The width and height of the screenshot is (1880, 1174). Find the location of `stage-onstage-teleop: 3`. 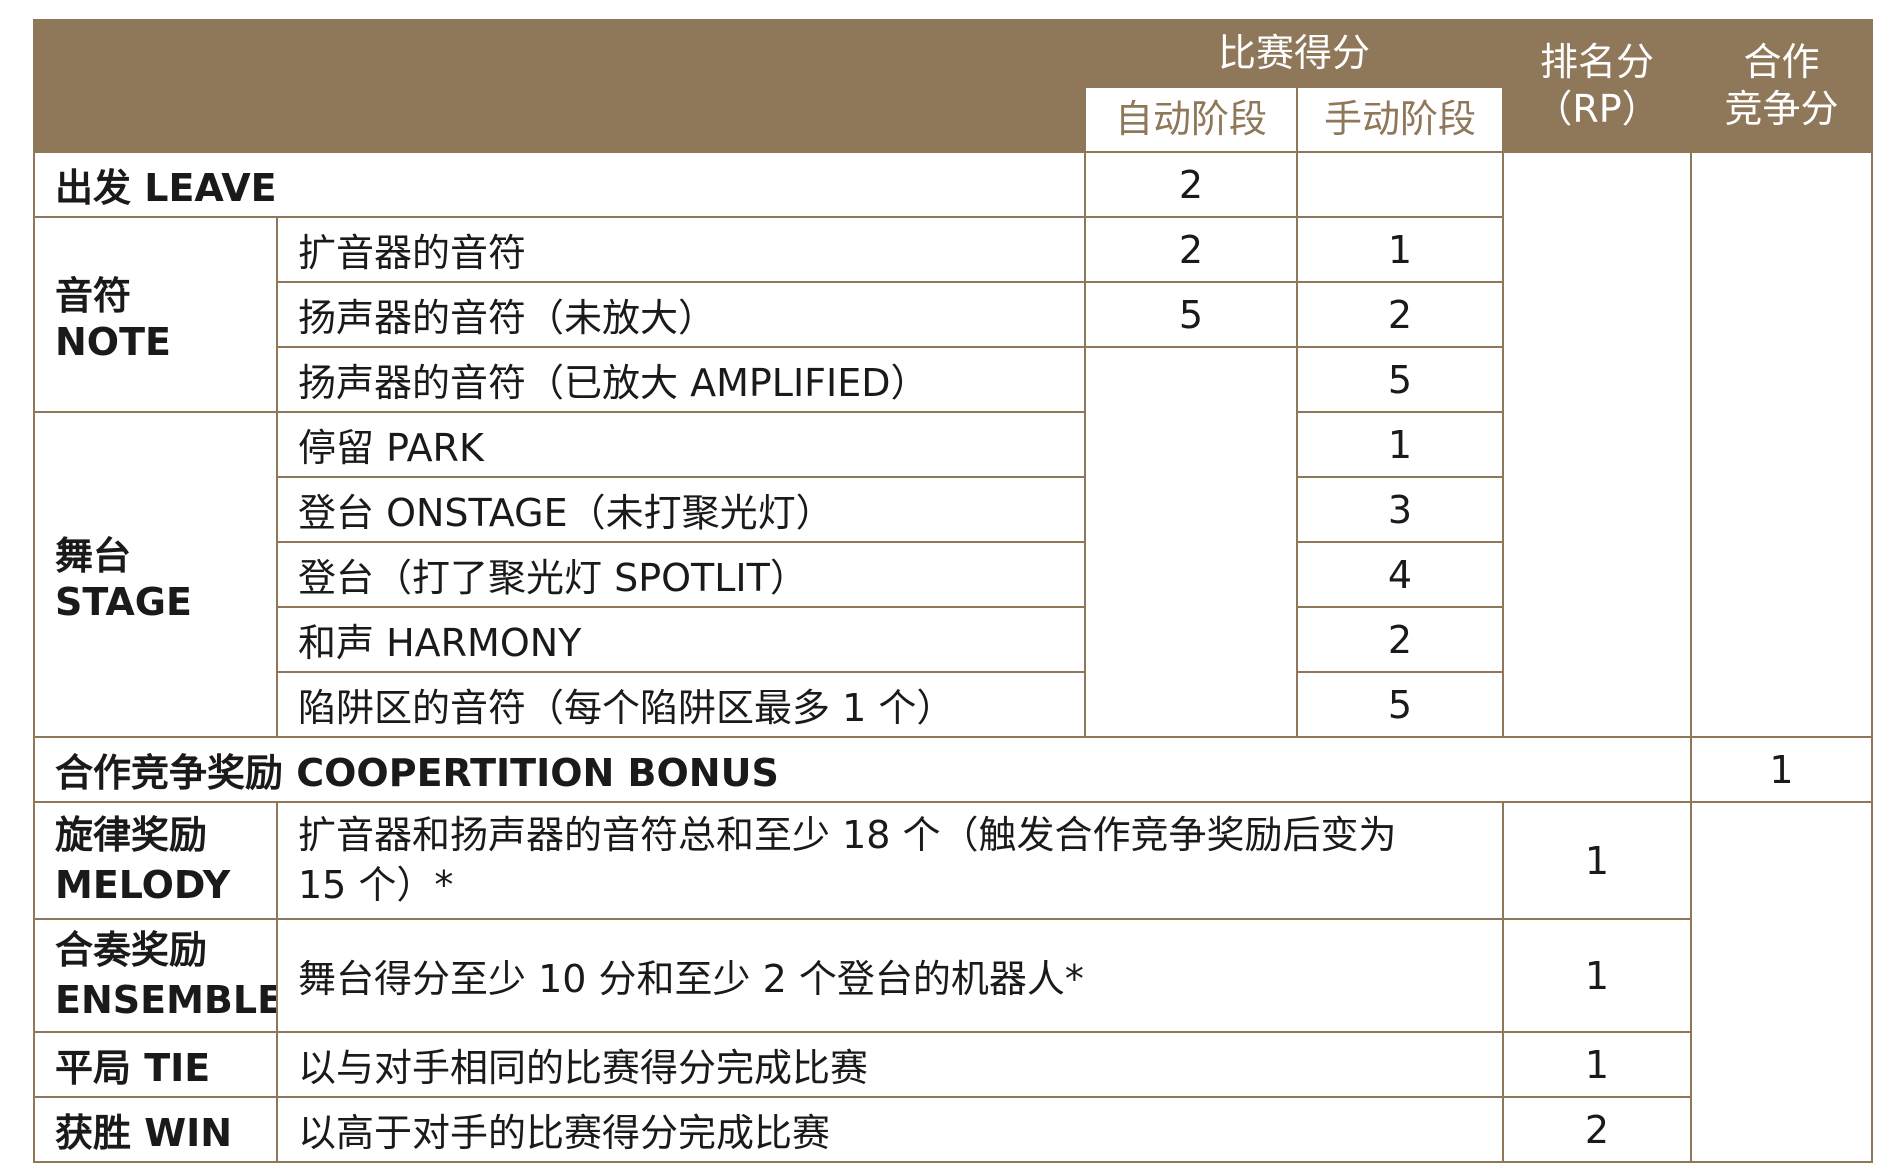

stage-onstage-teleop: 3 is located at coordinates (1400, 509).